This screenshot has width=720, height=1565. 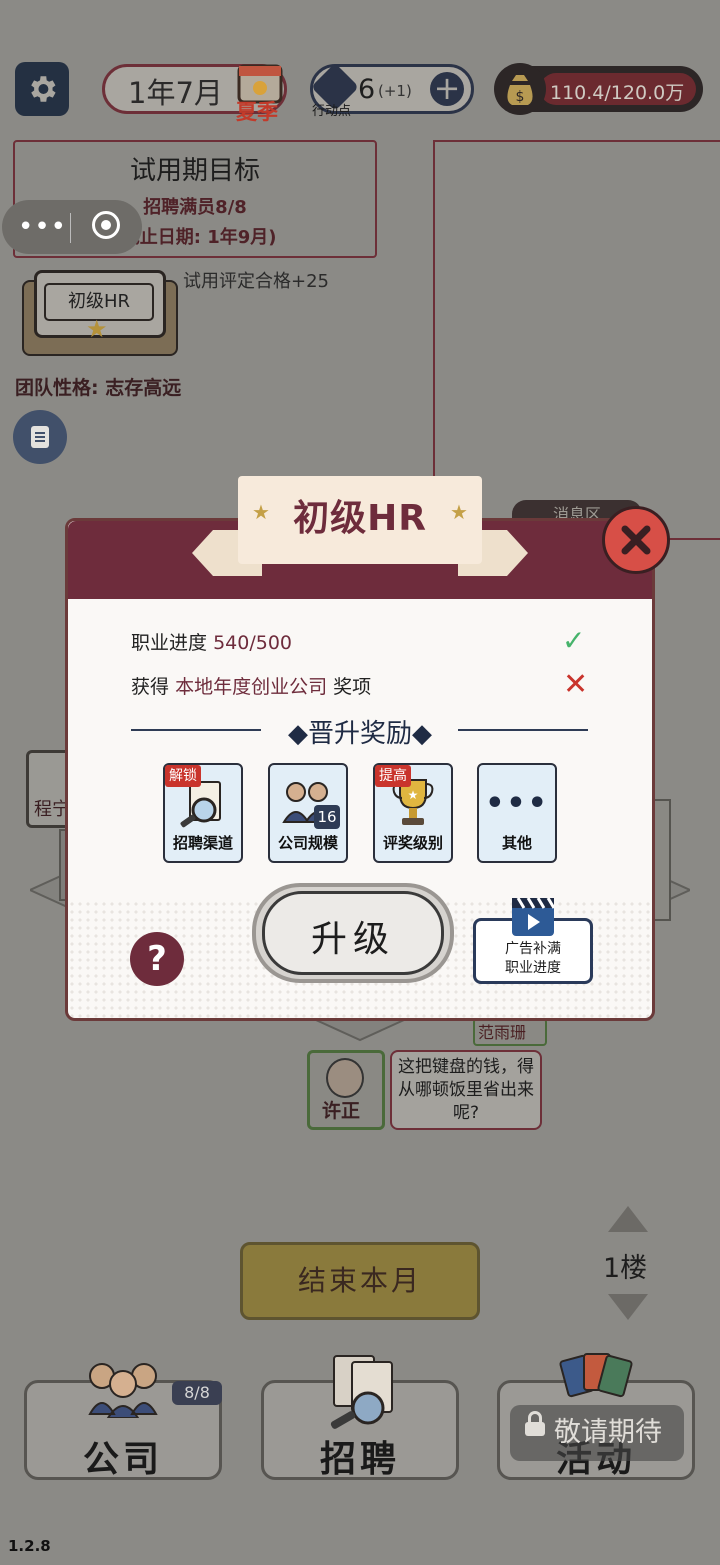 What do you see at coordinates (341, 1111) in the screenshot?
I see `employee-name: 许正` at bounding box center [341, 1111].